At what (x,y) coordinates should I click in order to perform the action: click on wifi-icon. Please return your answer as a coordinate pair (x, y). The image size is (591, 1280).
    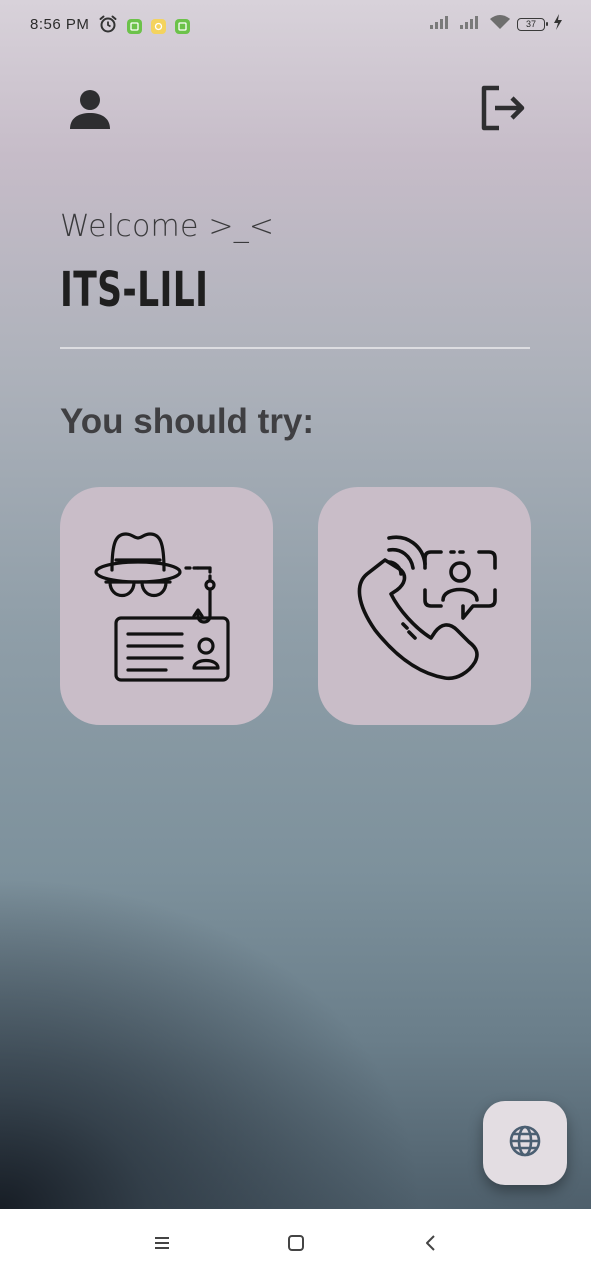
    Looking at the image, I should click on (500, 24).